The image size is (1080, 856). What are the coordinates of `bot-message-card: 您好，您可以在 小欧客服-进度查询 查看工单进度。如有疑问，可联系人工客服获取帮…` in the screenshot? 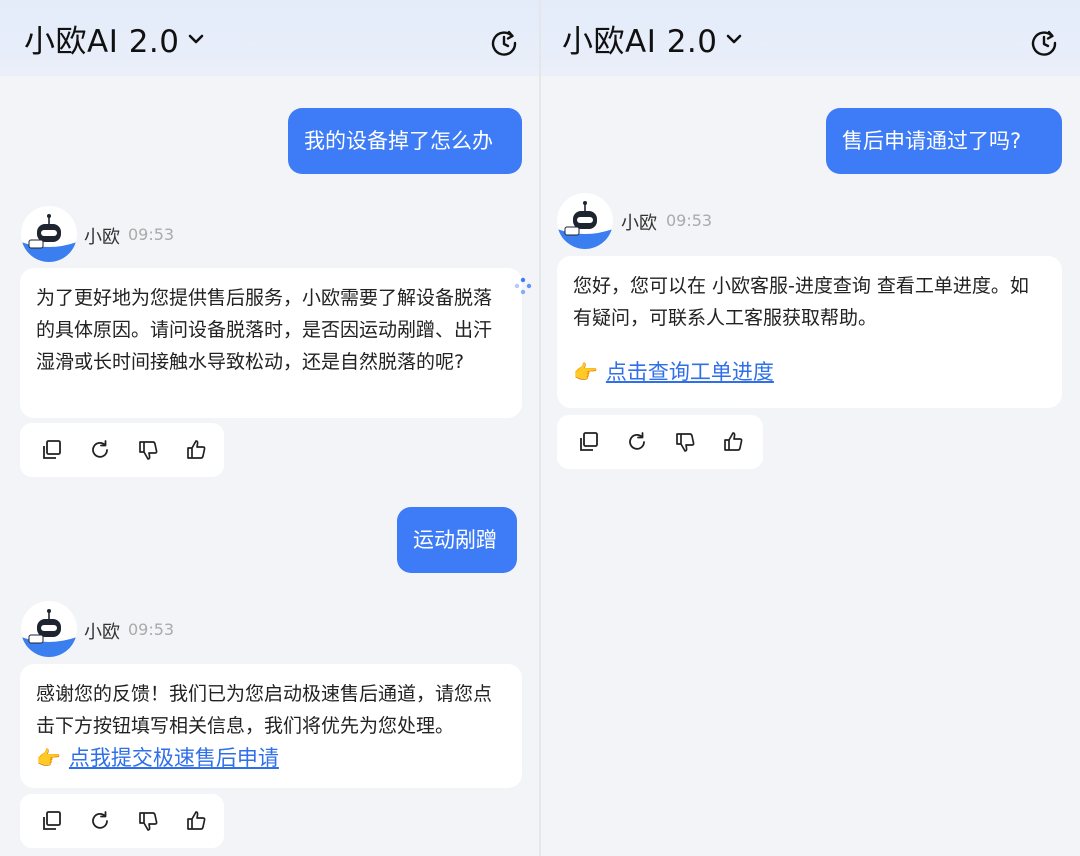 It's located at (809, 332).